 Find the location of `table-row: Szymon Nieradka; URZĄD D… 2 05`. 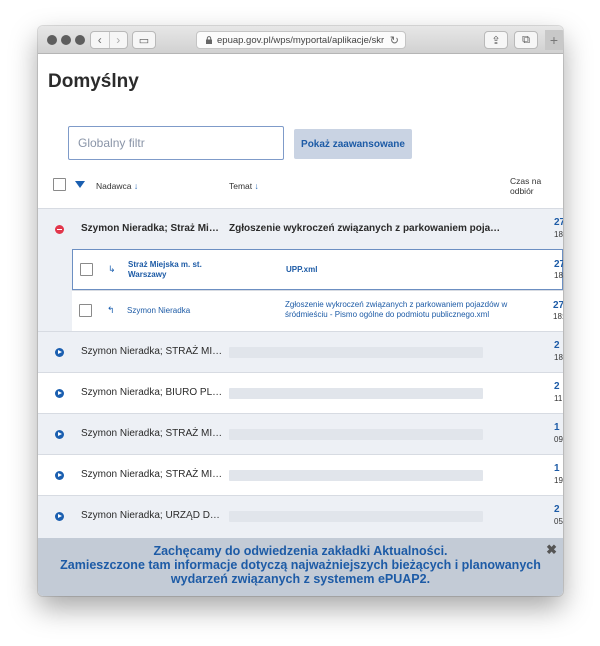

table-row: Szymon Nieradka; URZĄD D… 2 05 is located at coordinates (300, 516).